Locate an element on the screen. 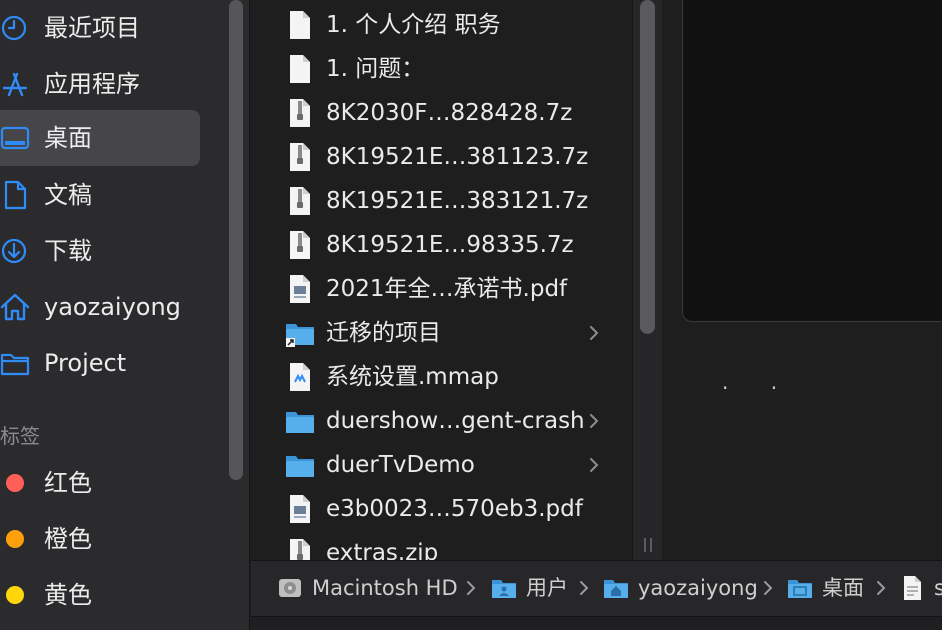 The image size is (942, 630). users-folder-icon is located at coordinates (504, 588).